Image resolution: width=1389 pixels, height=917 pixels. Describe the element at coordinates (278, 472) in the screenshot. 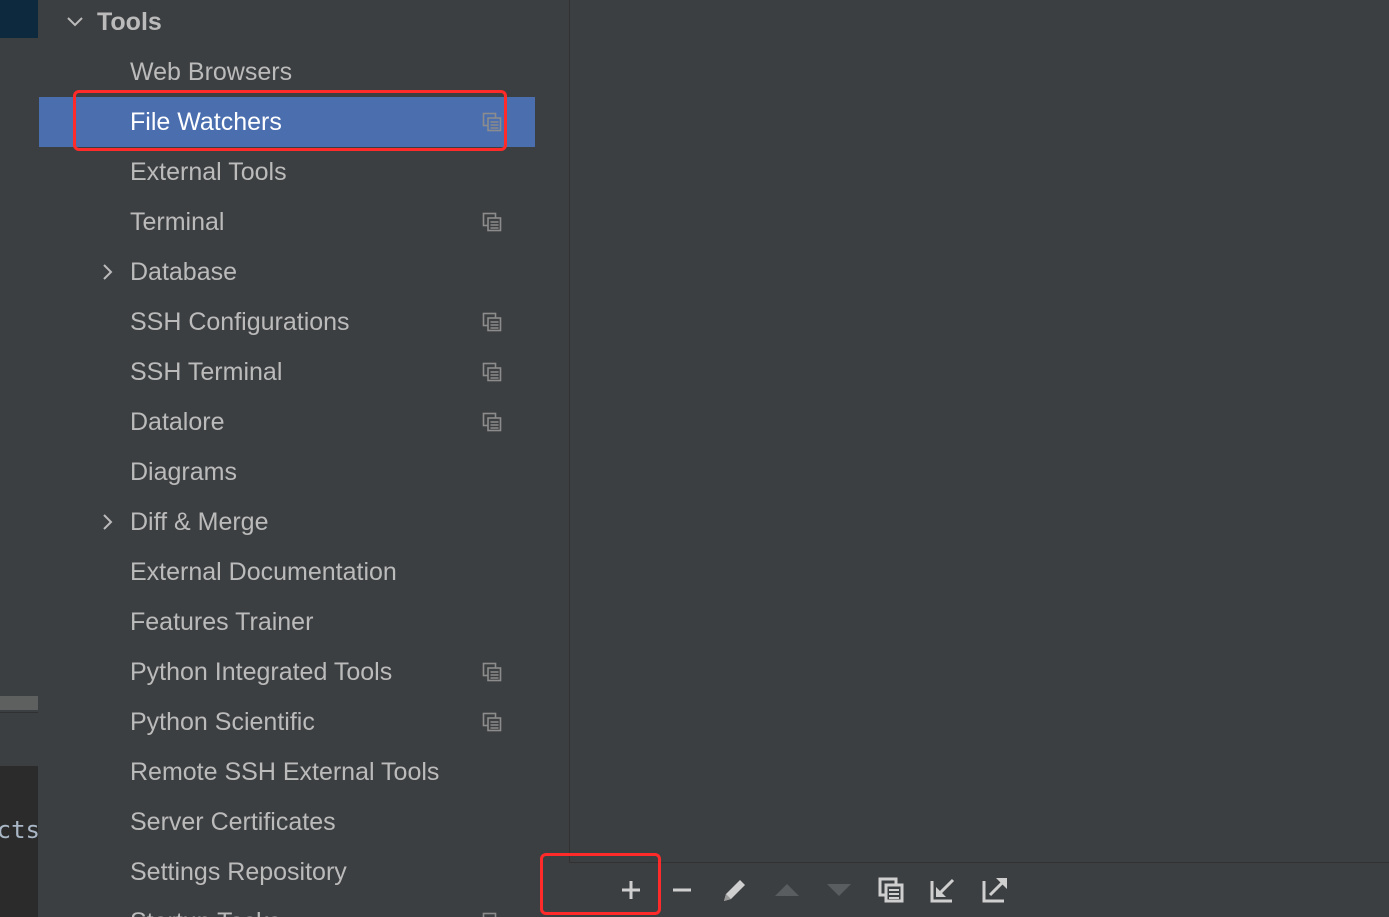

I see `tree-item-diagrams: Diagrams` at that location.